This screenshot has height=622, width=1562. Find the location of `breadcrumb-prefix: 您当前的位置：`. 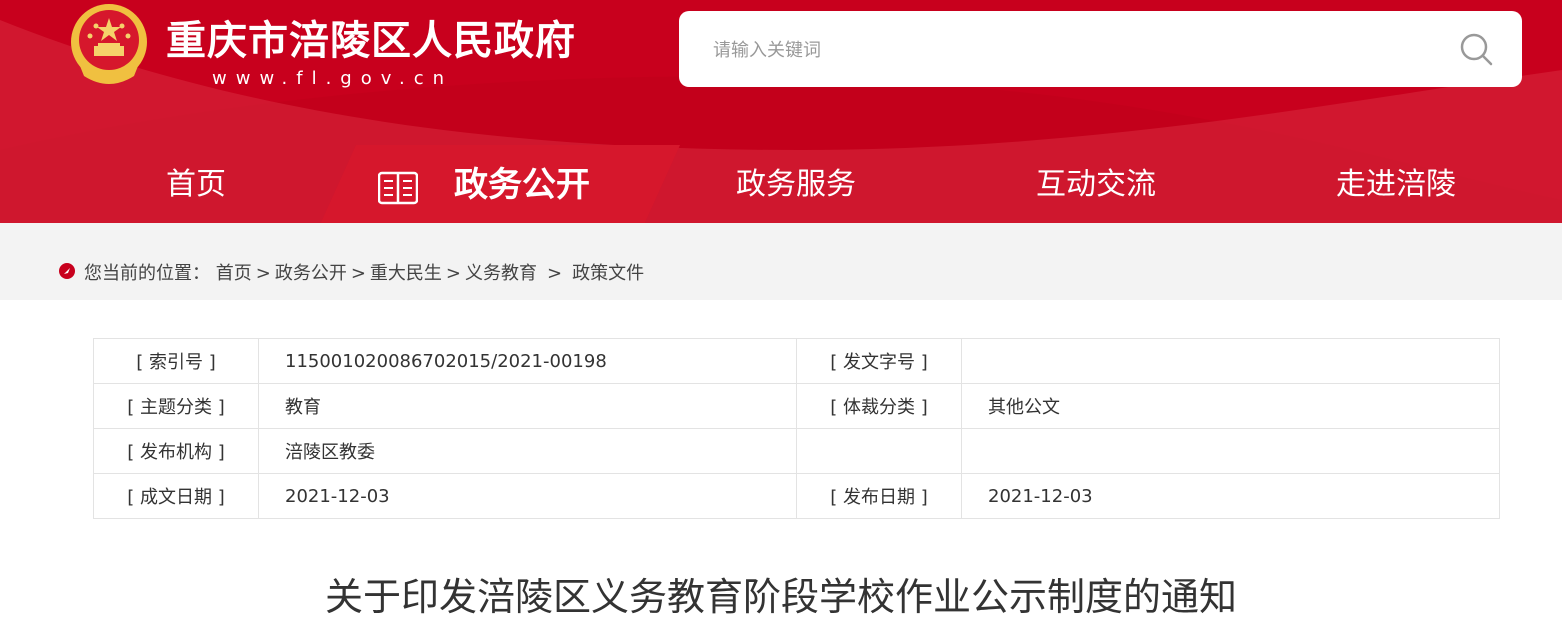

breadcrumb-prefix: 您当前的位置： is located at coordinates (147, 273).